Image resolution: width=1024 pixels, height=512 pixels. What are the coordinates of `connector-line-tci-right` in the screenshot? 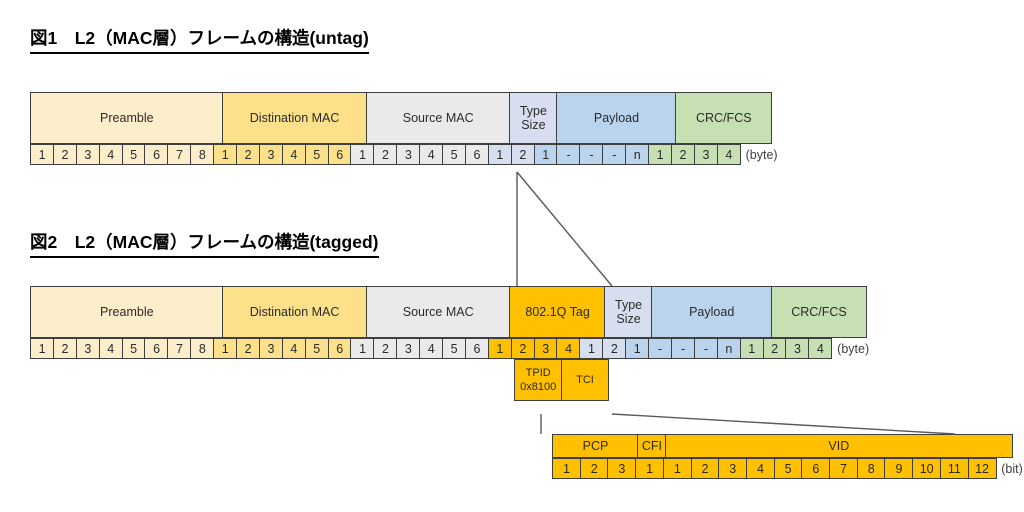 It's located at (783, 424).